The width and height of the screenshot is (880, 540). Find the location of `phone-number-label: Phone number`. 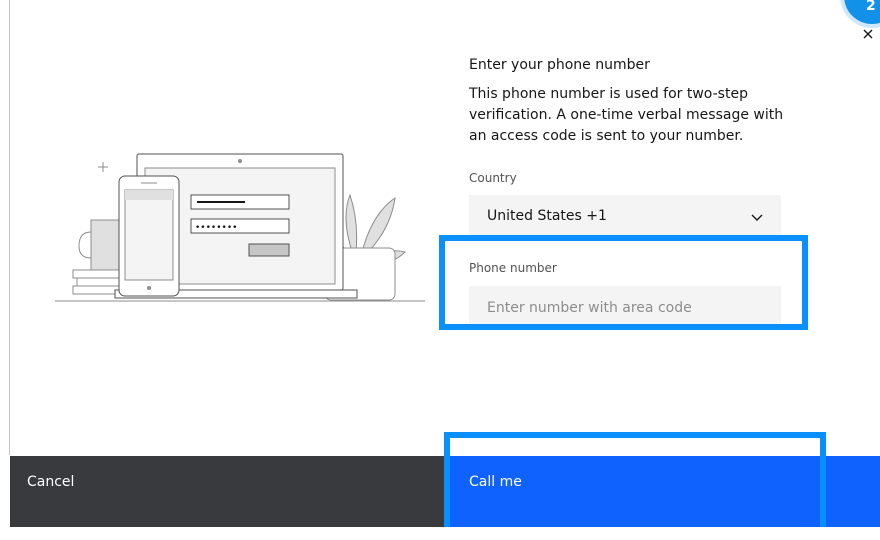

phone-number-label: Phone number is located at coordinates (513, 268).